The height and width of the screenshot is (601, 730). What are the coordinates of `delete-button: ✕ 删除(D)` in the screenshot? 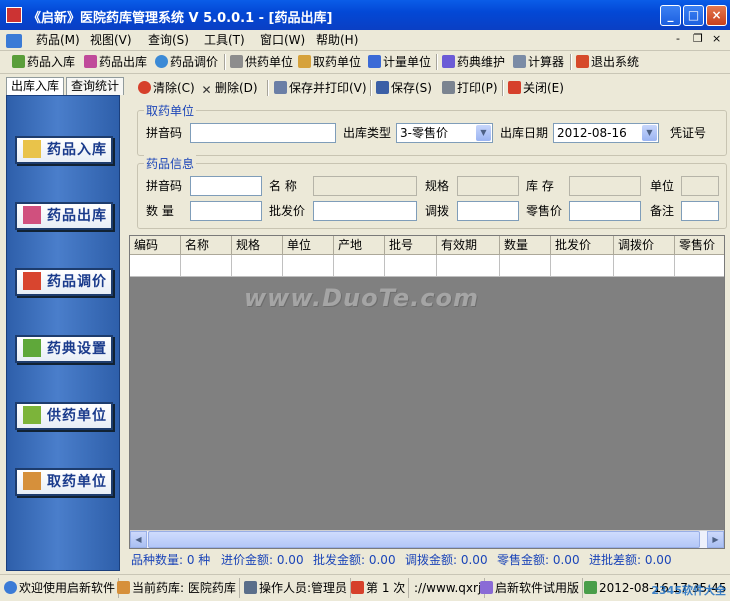 It's located at (228, 88).